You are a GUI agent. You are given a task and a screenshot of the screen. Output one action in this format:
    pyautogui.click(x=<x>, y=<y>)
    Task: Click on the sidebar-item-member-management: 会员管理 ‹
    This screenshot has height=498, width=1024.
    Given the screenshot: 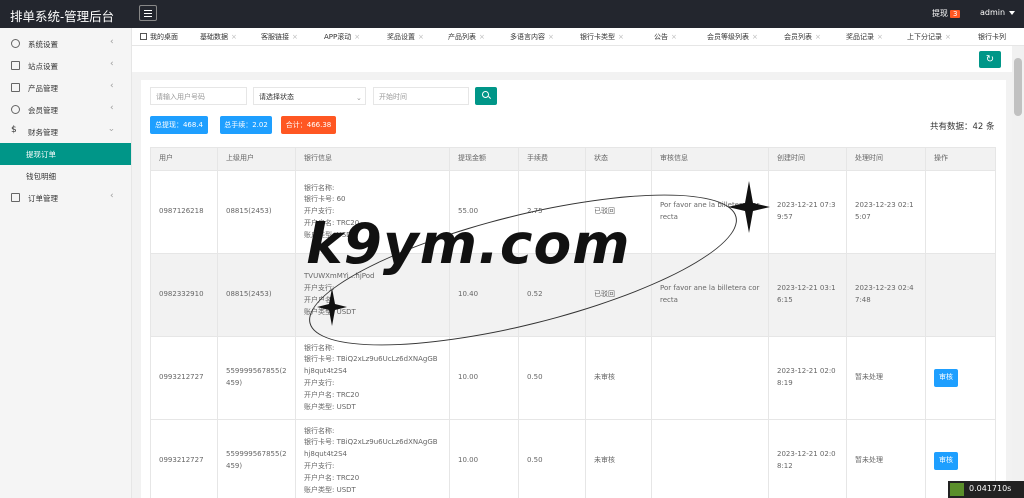 What is the action you would take?
    pyautogui.click(x=65, y=110)
    